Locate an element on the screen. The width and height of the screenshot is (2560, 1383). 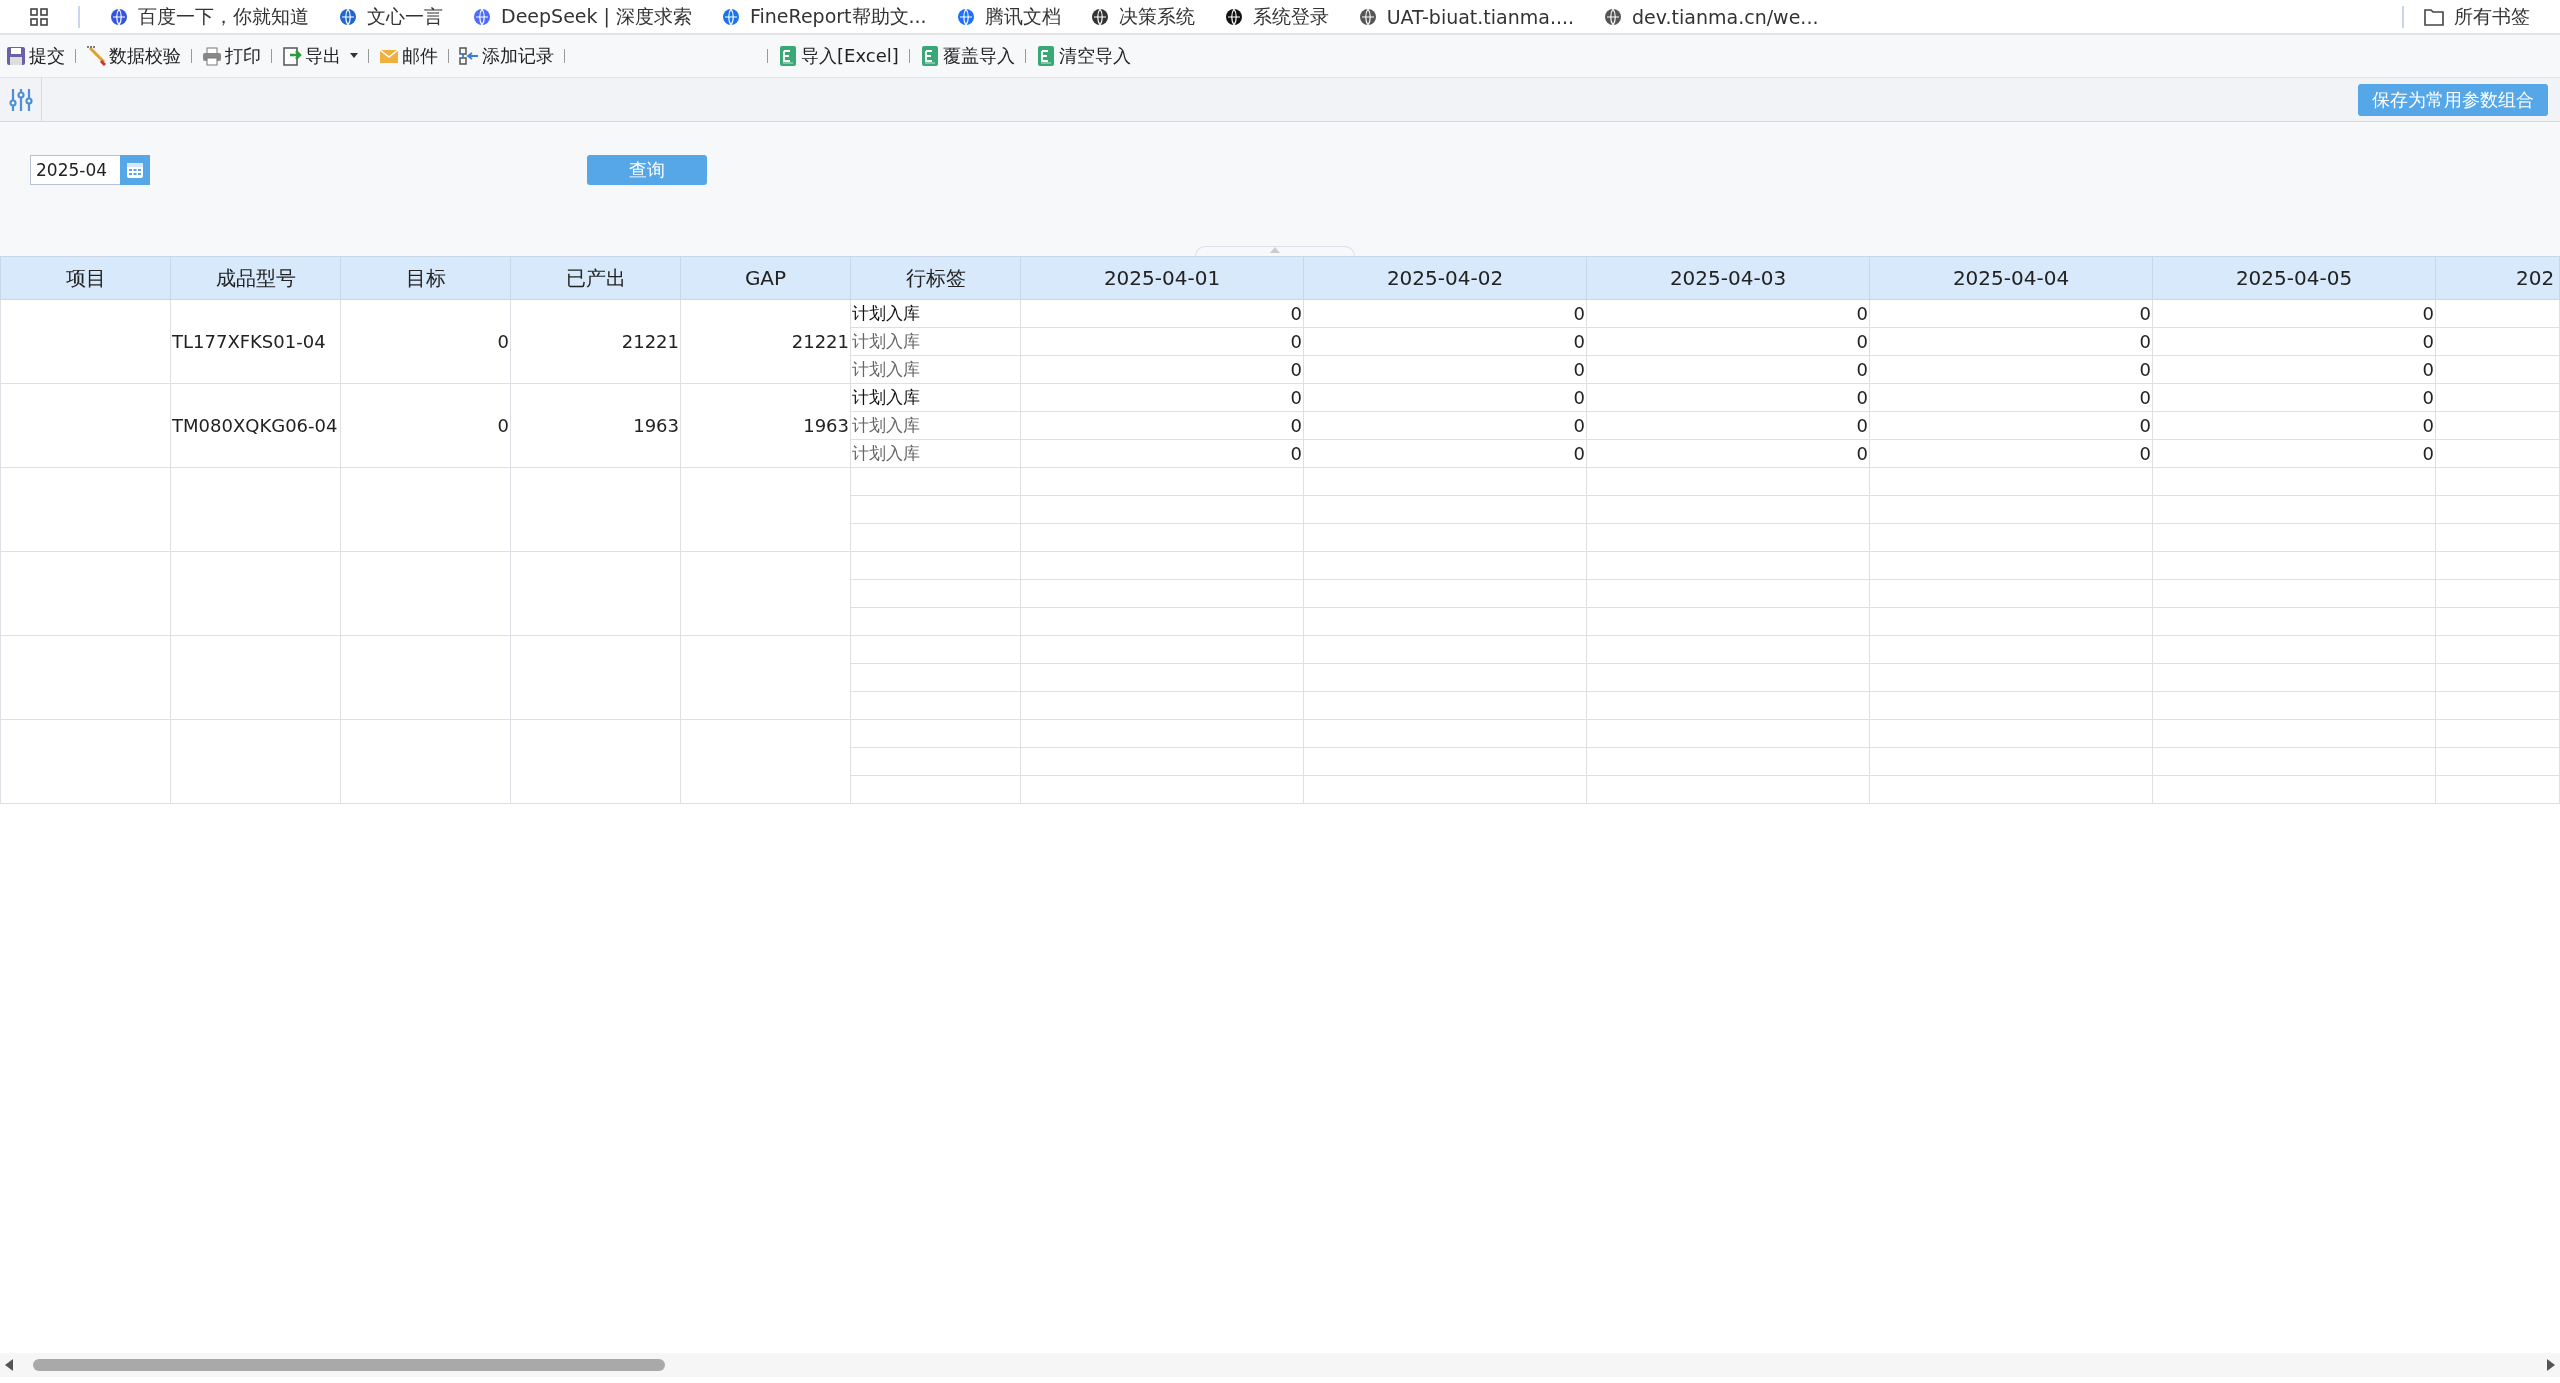
column-header: 成品型号 is located at coordinates (255, 278).